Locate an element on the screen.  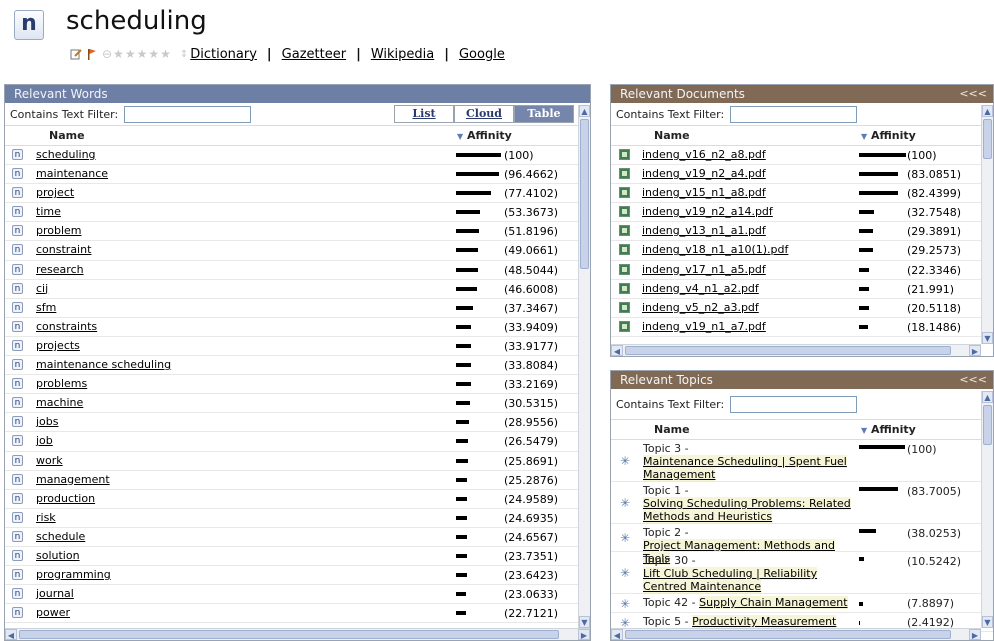
tab-table: Table is located at coordinates (544, 114).